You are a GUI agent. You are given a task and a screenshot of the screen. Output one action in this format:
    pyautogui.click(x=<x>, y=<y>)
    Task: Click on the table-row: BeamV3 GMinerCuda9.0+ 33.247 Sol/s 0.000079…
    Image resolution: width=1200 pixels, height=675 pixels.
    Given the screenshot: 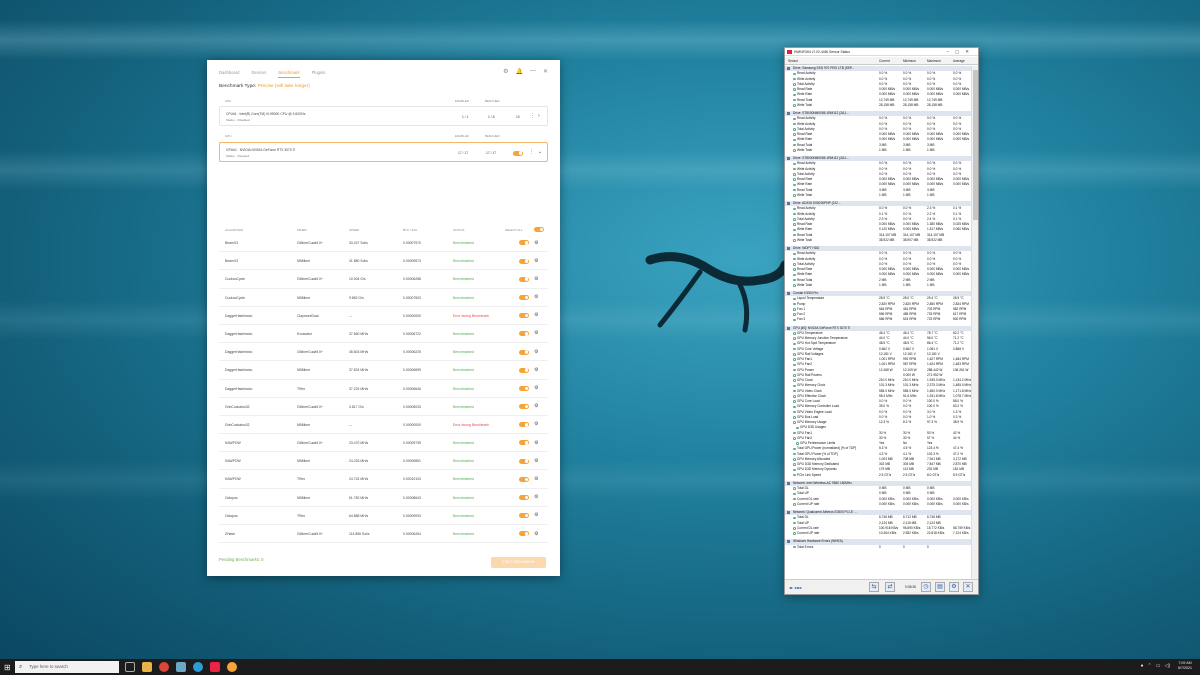 What is the action you would take?
    pyautogui.click(x=383, y=243)
    